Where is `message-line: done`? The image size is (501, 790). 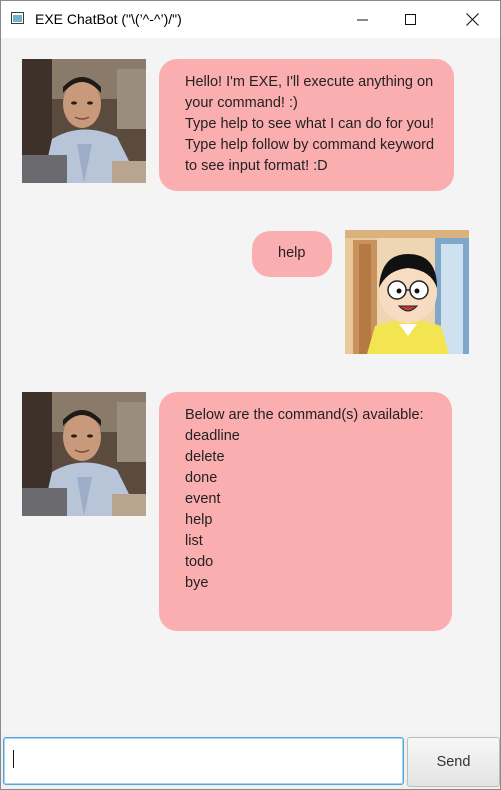 message-line: done is located at coordinates (201, 478).